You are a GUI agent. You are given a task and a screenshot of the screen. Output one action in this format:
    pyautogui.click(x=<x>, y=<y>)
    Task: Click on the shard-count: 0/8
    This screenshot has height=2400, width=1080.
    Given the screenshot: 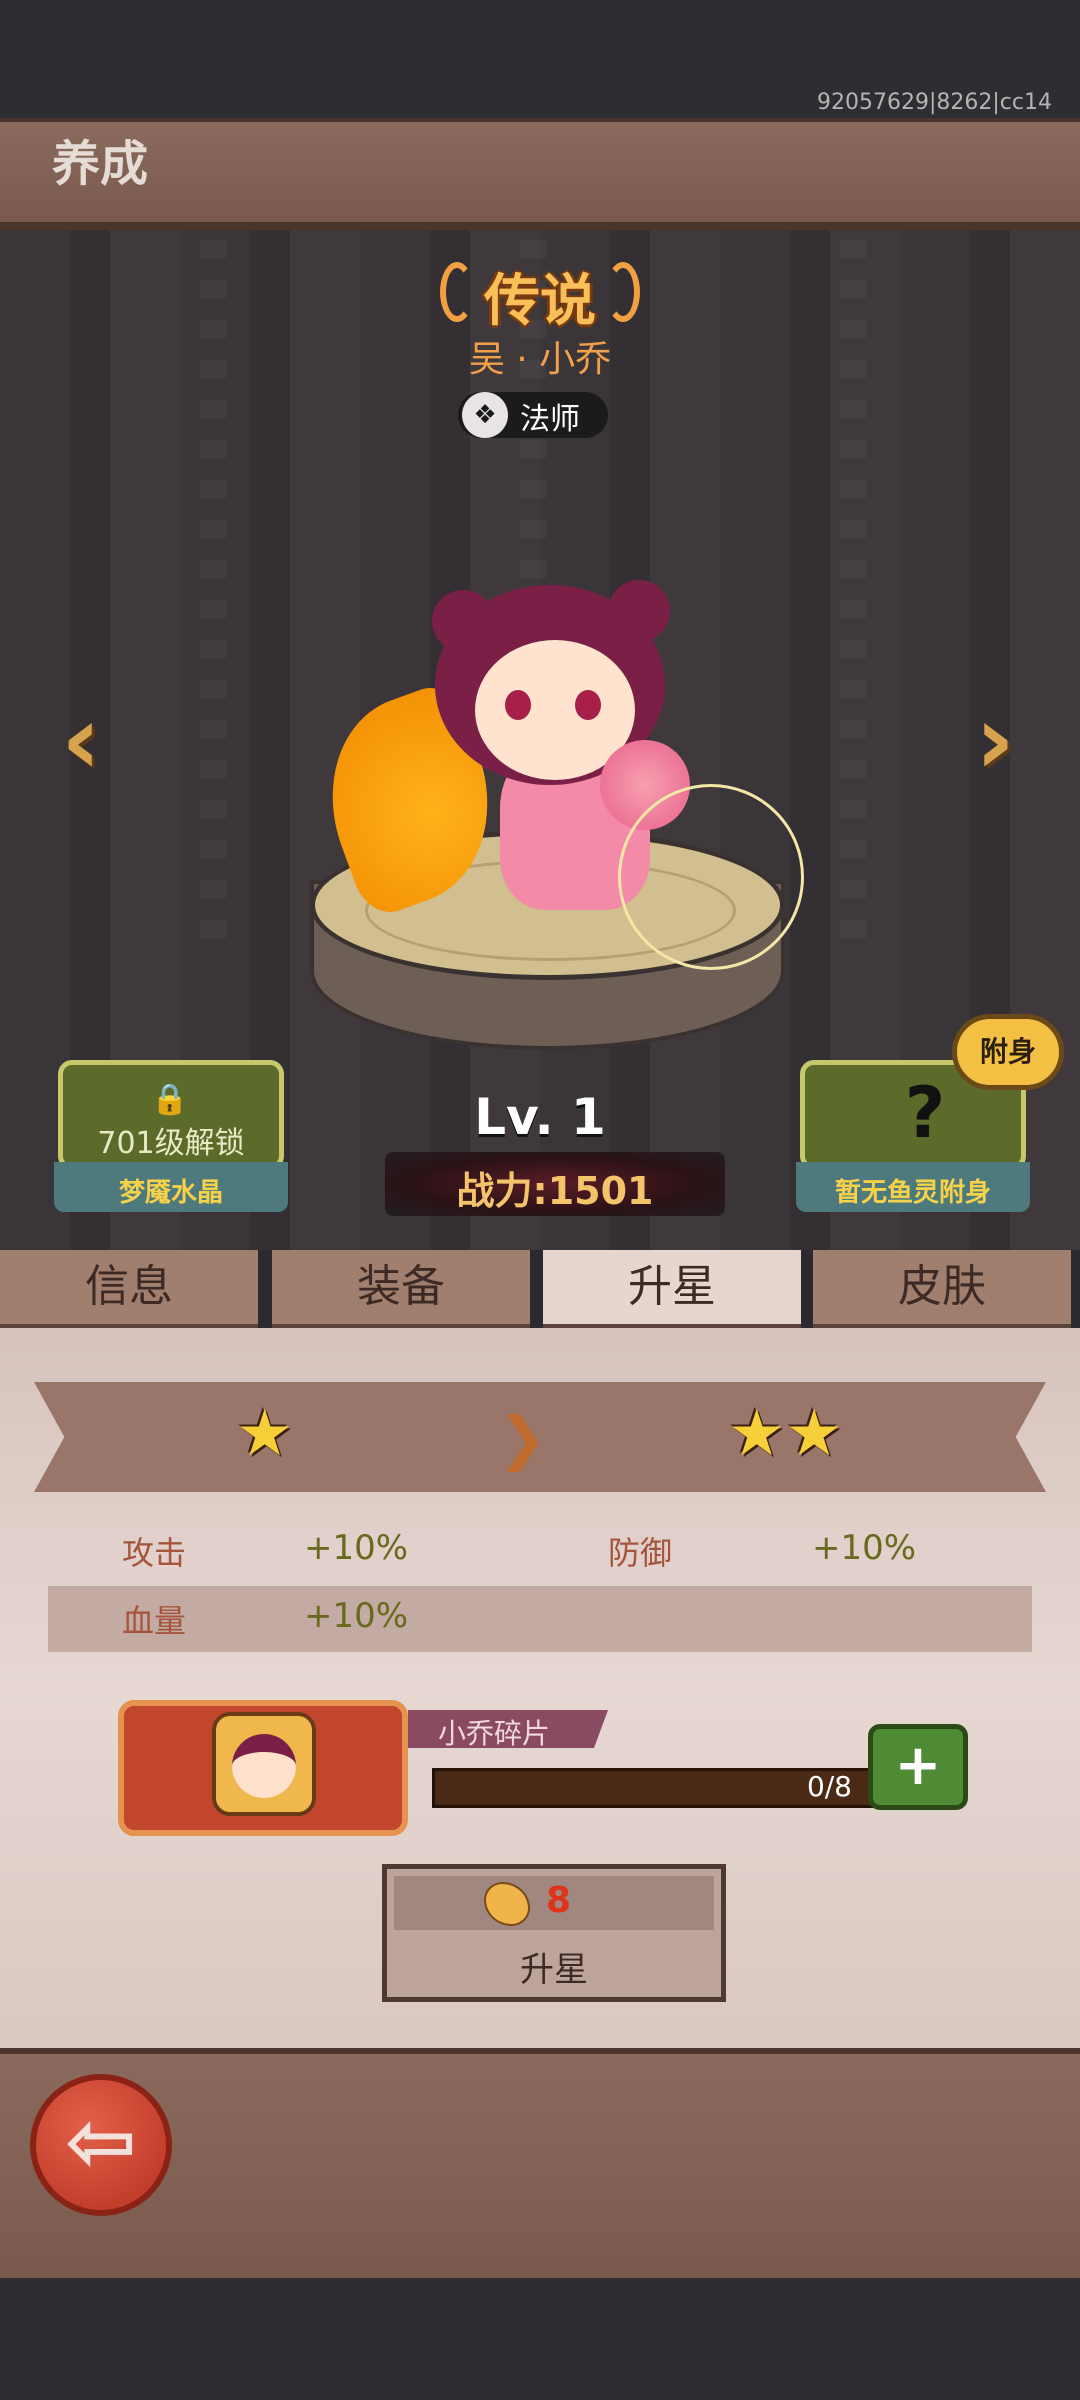 What is the action you would take?
    pyautogui.click(x=829, y=1786)
    